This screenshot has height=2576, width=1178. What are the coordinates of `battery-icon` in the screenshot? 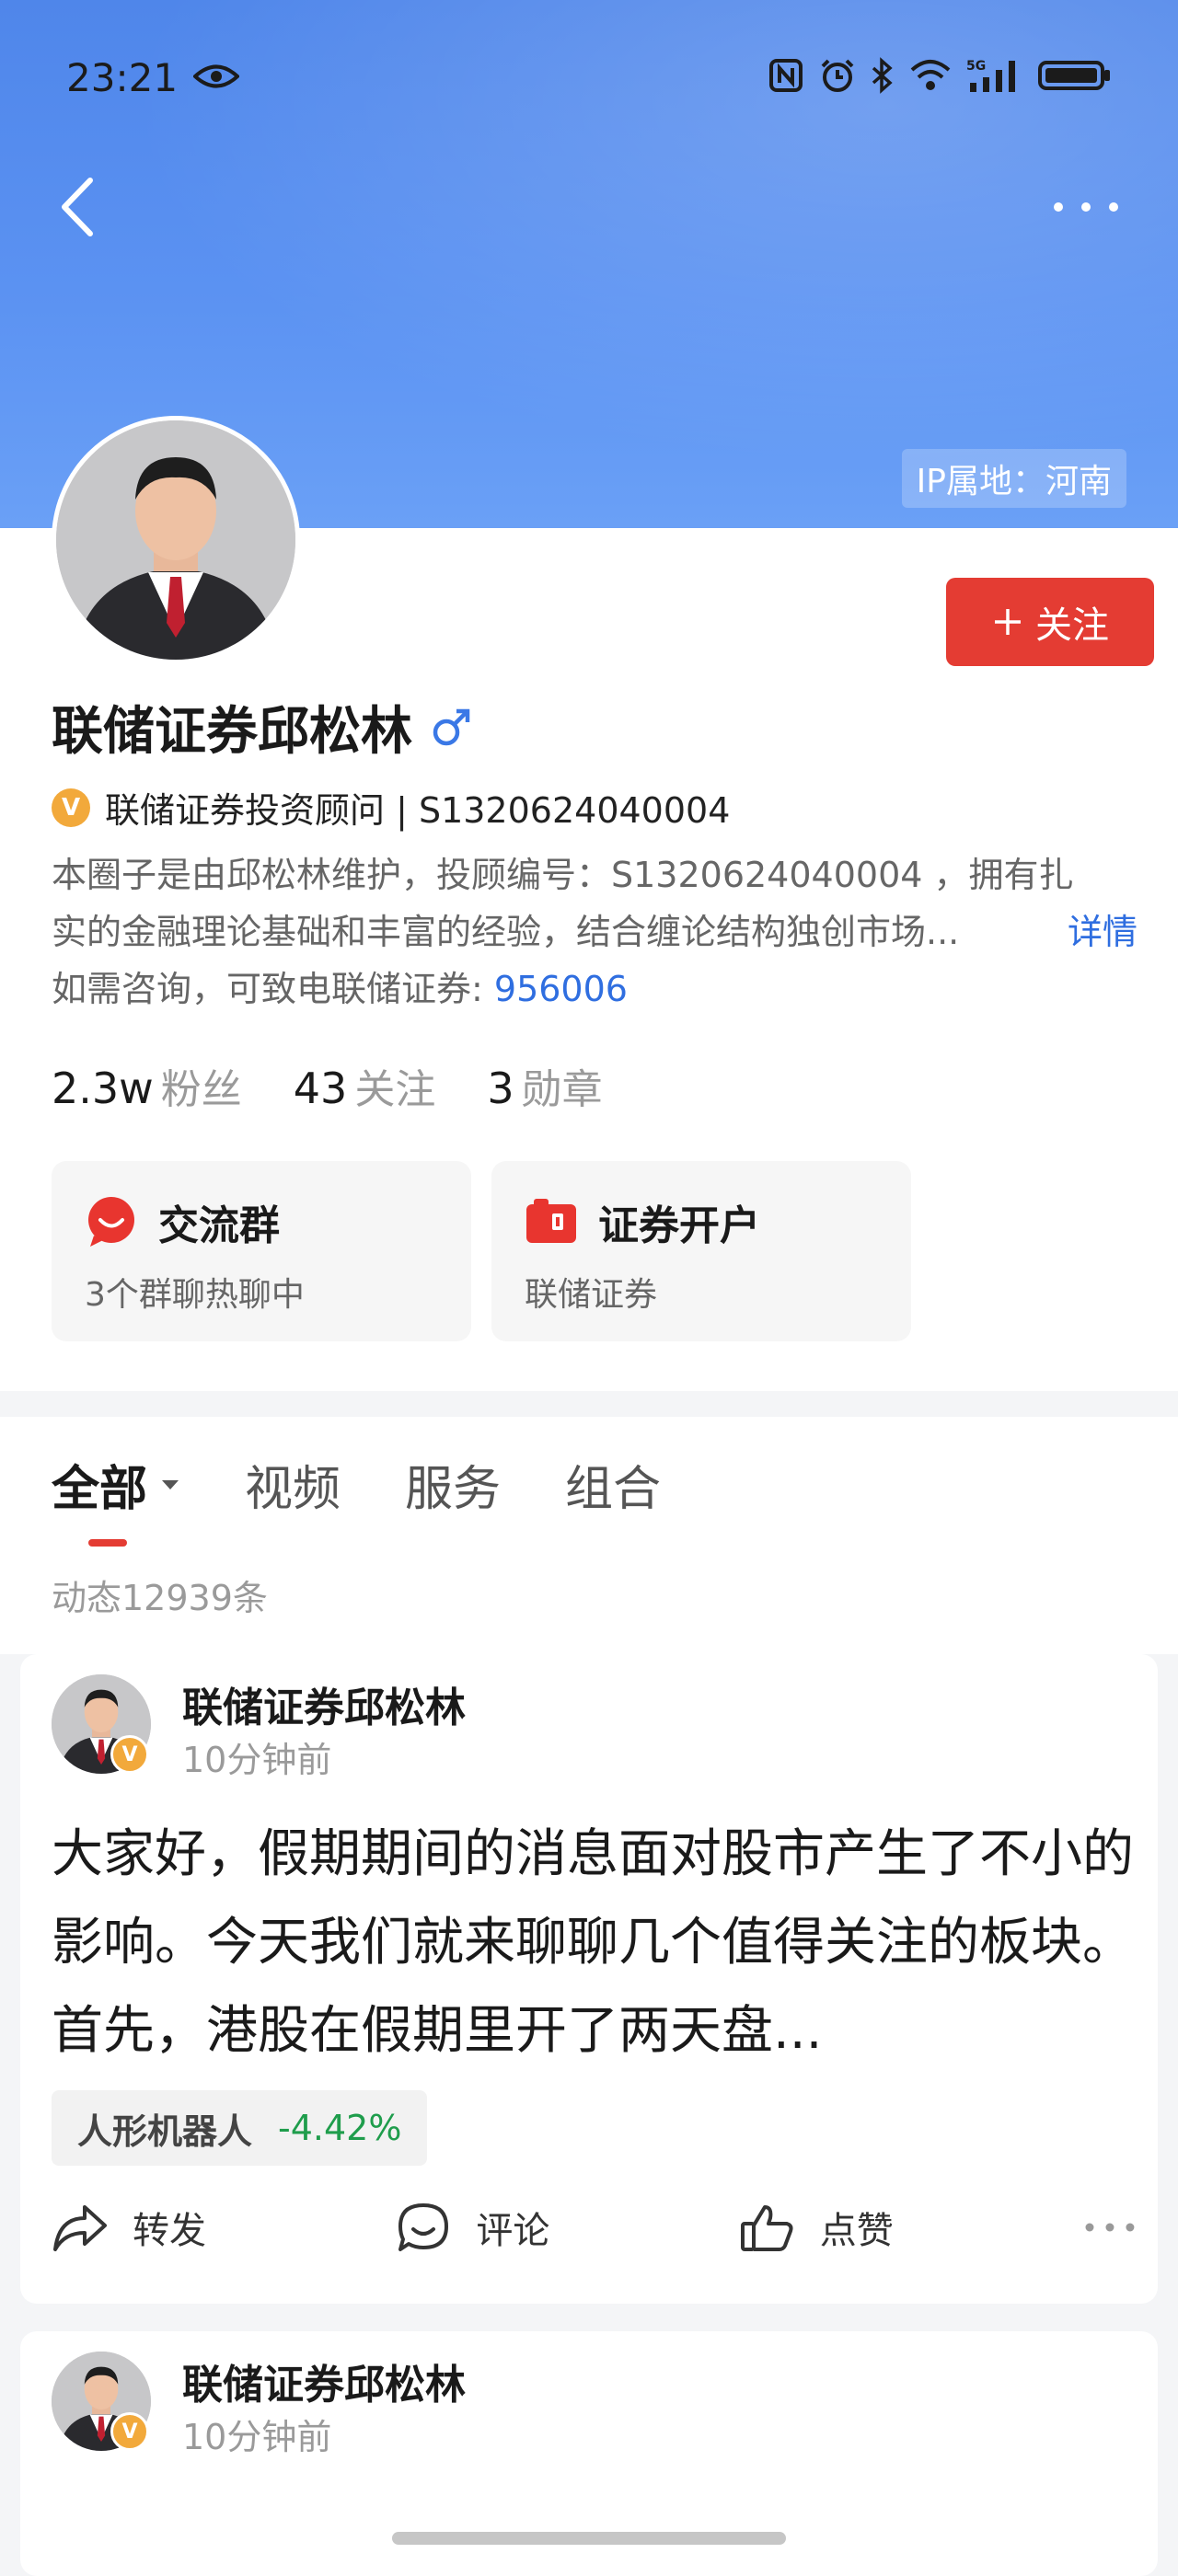 It's located at (1074, 75).